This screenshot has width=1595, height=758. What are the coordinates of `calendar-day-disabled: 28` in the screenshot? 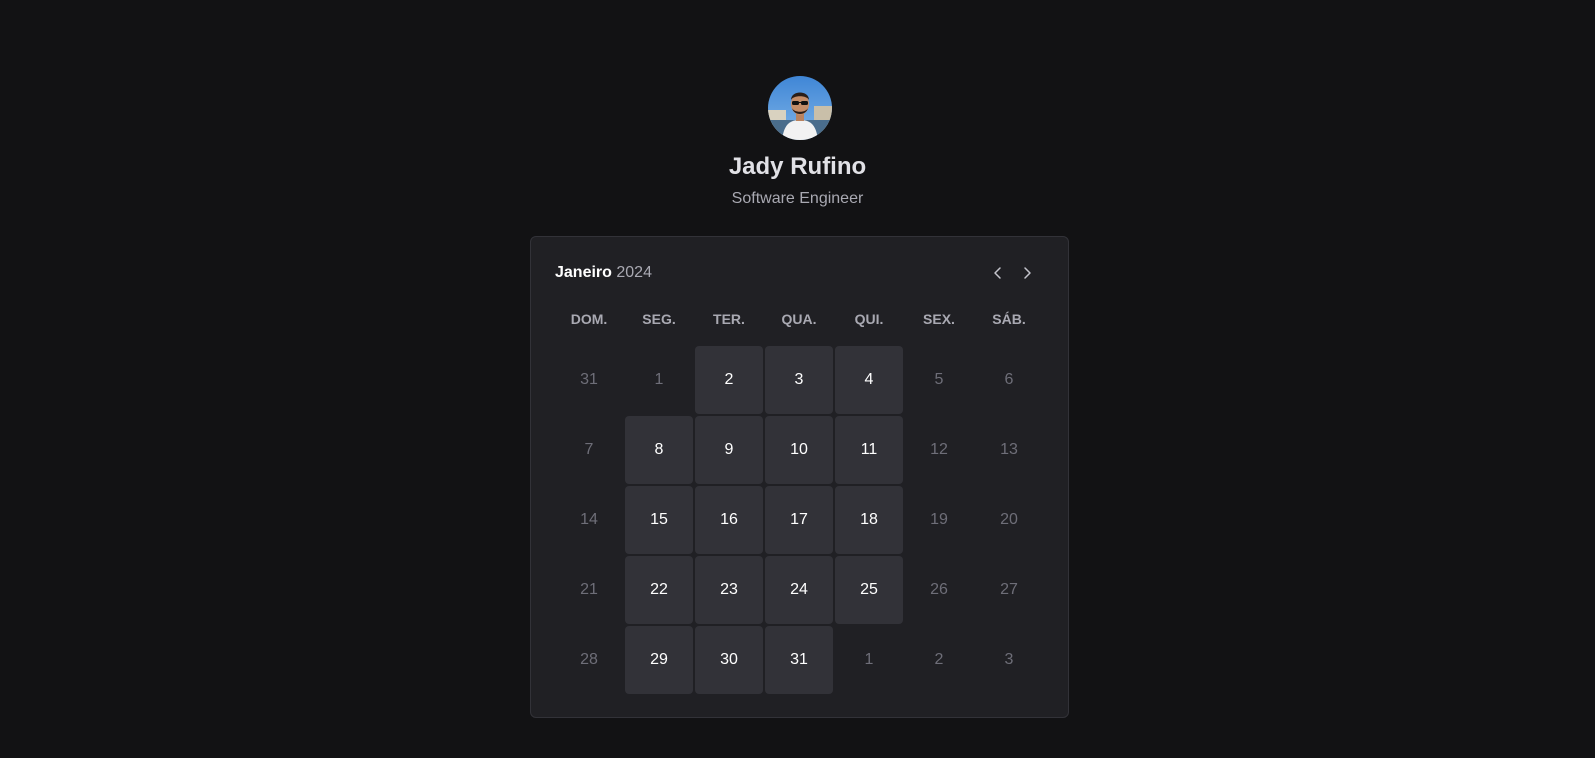 It's located at (589, 659).